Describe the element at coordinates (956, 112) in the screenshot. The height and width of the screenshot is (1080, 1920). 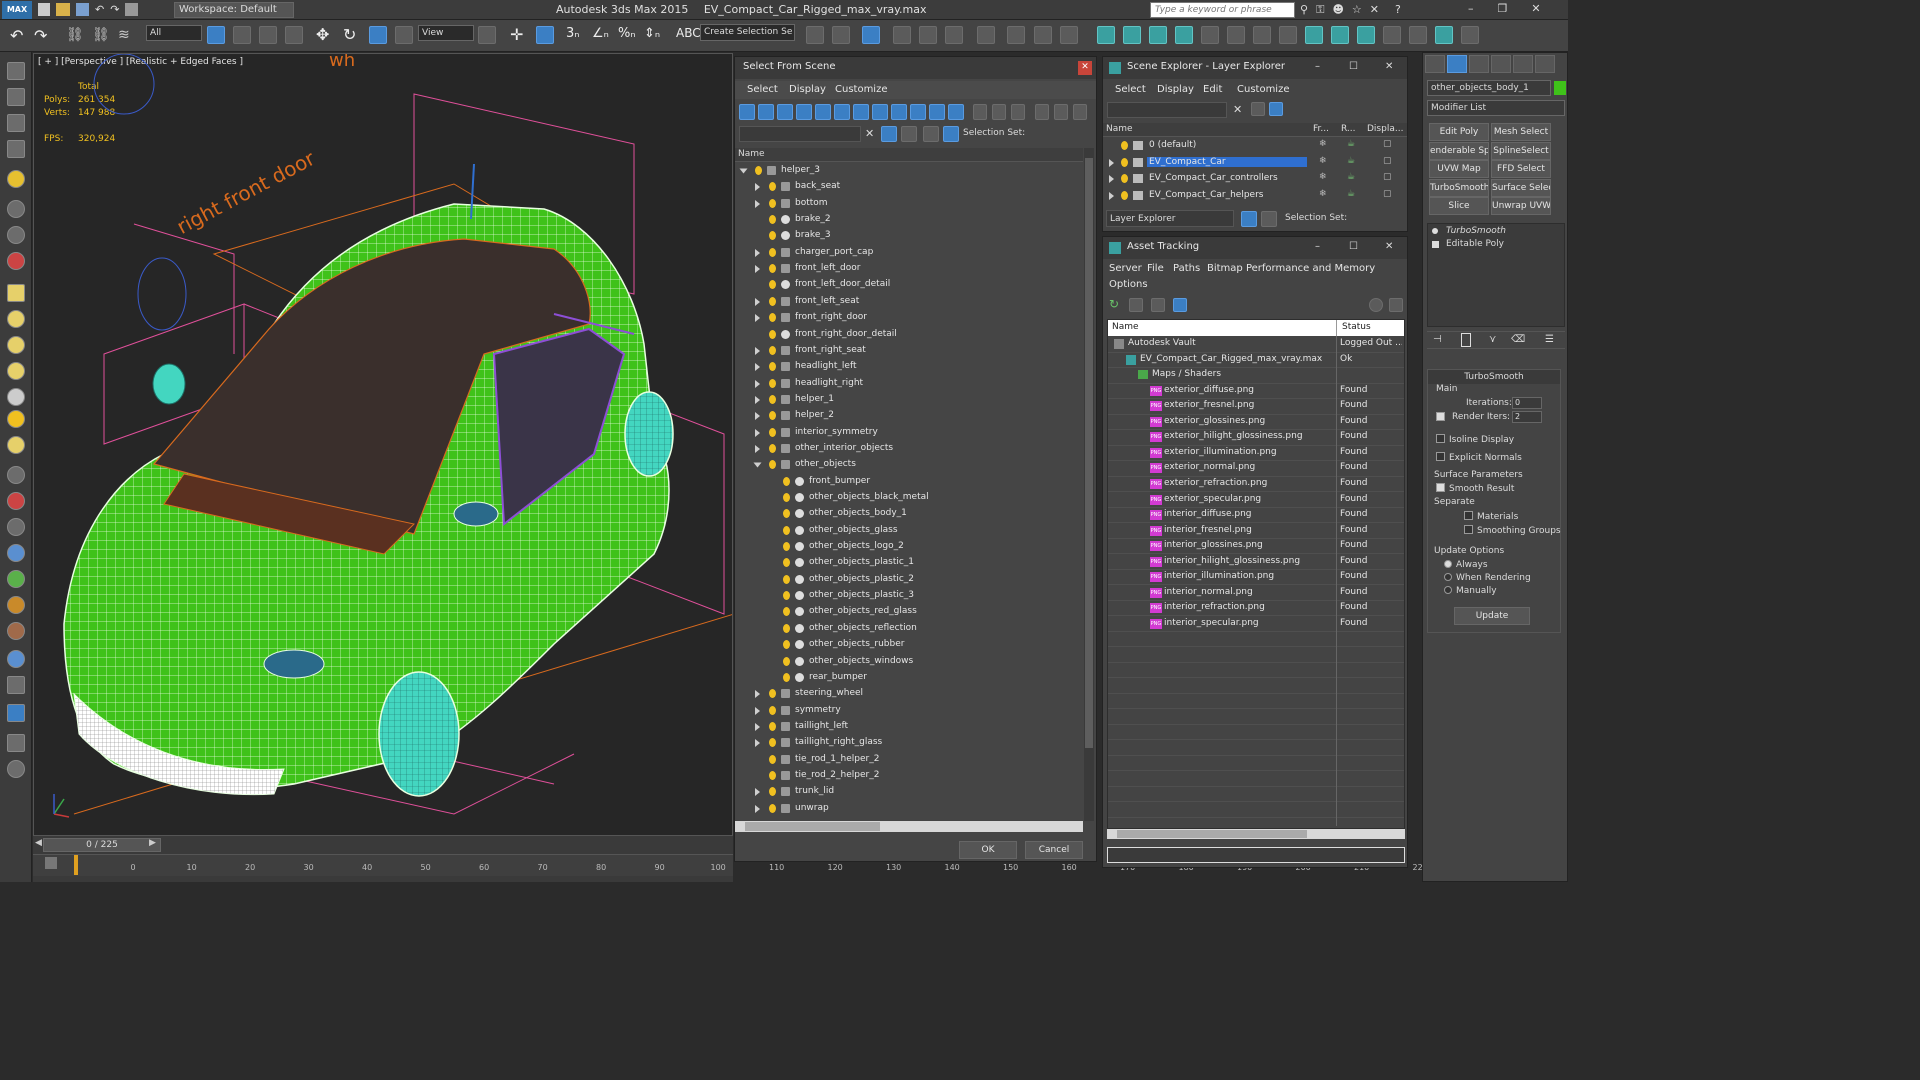
I see `filter-hidden-icon` at that location.